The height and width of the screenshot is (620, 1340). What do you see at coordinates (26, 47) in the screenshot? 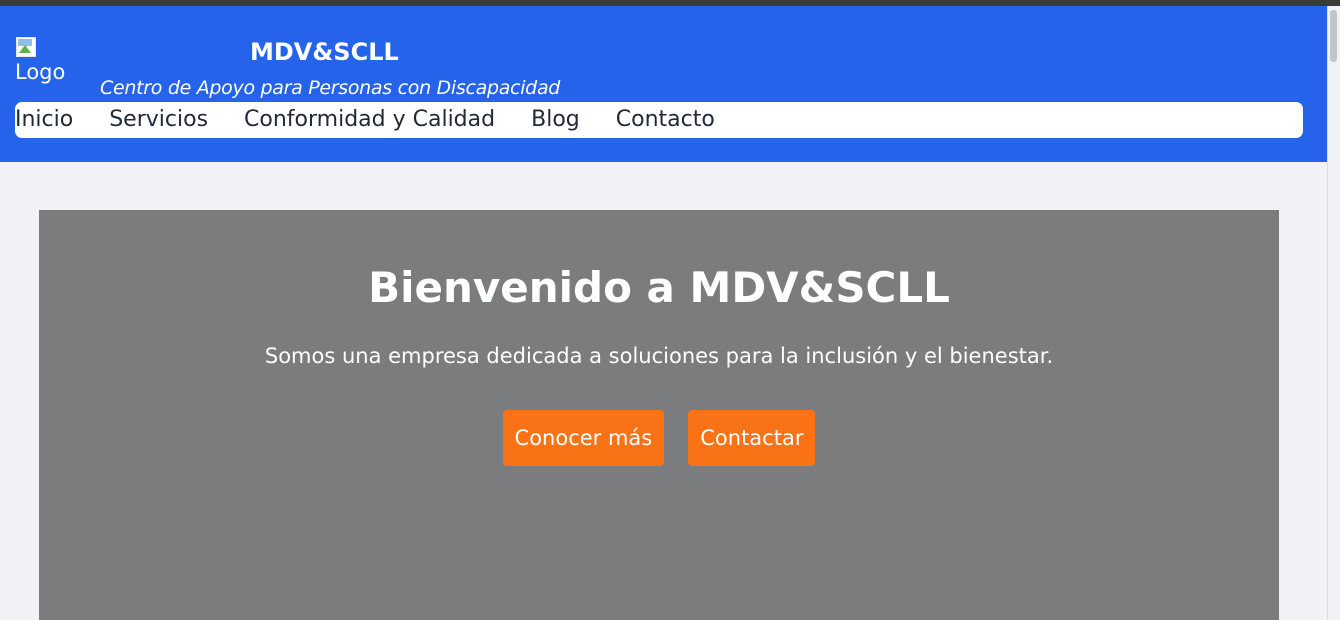
I see `broken-image-icon` at bounding box center [26, 47].